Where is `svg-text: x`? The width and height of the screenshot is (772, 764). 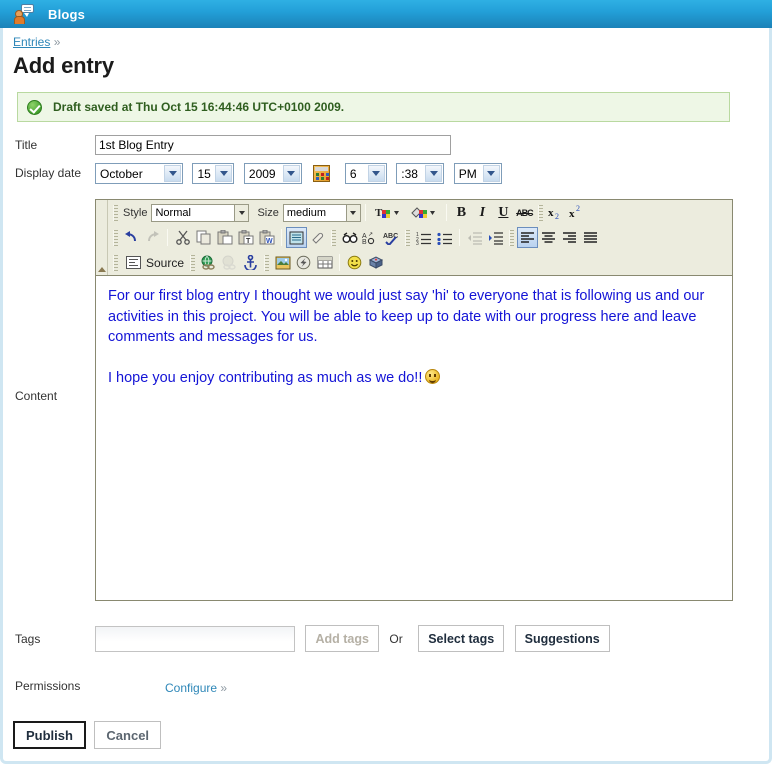
svg-text: x is located at coordinates (551, 213).